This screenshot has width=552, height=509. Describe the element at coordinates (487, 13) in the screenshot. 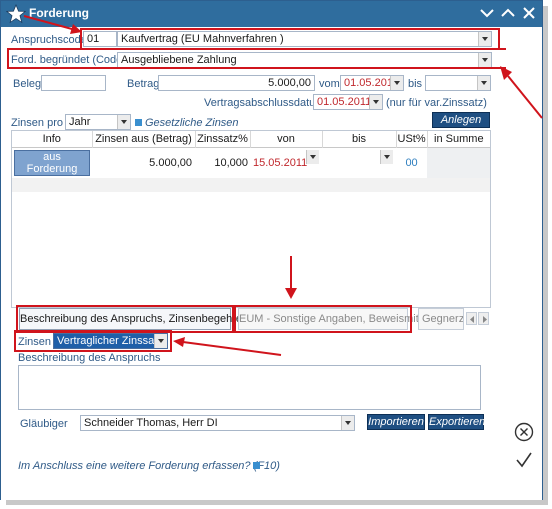

I see `collapse-icon` at that location.